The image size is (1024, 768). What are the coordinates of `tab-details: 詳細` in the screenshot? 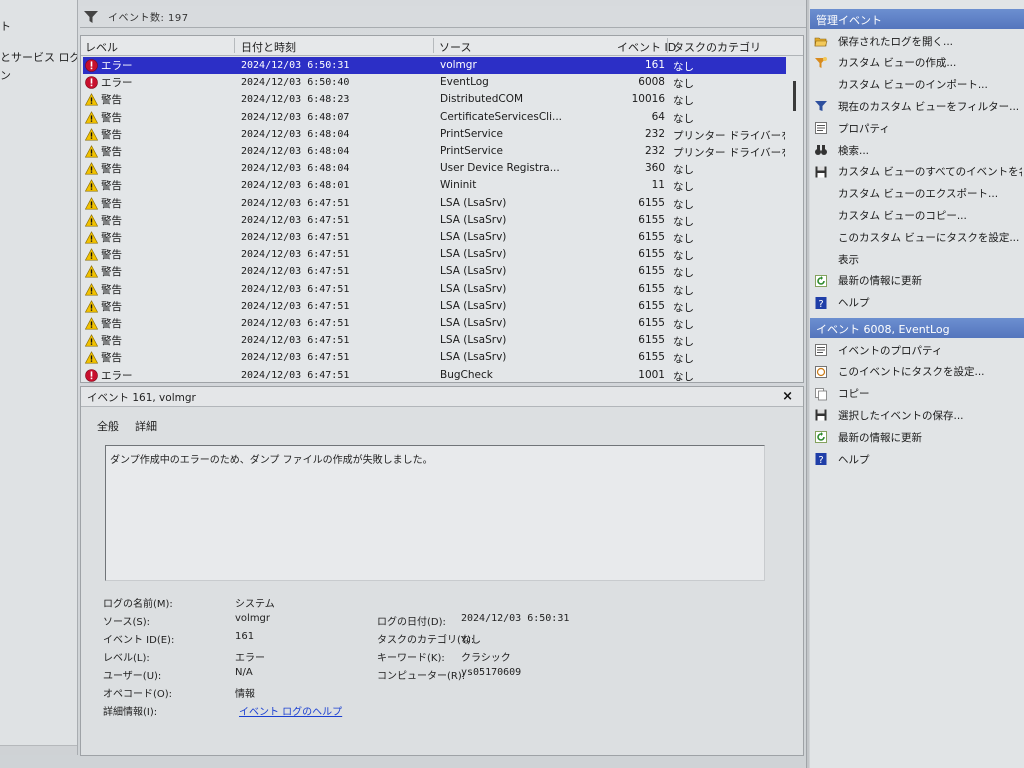 It's located at (146, 426).